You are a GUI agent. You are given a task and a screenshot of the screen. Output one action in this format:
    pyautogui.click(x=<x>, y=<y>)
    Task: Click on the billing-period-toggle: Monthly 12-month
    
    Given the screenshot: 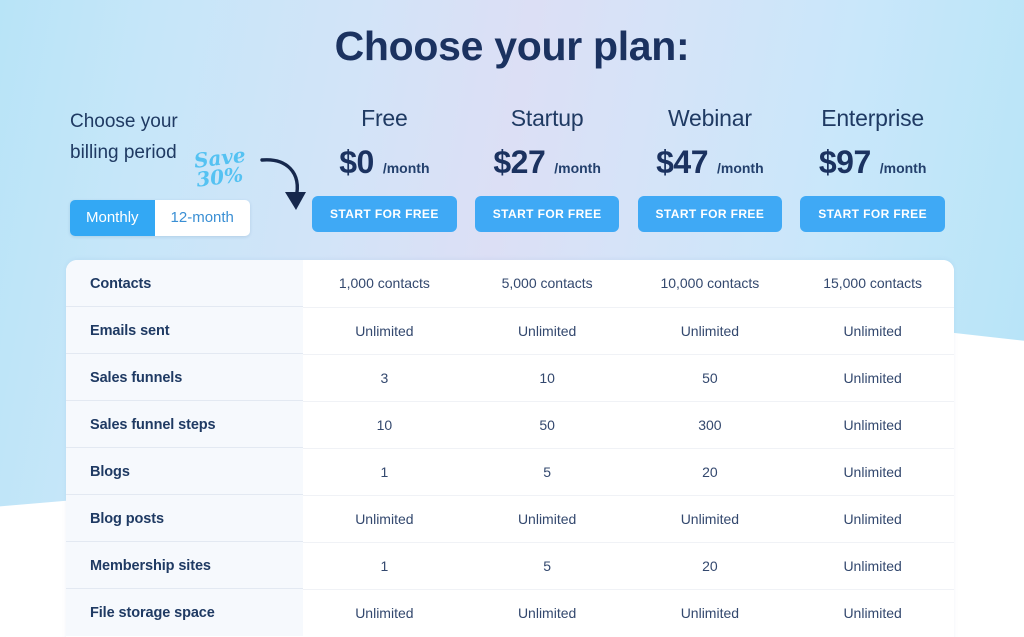 What is the action you would take?
    pyautogui.click(x=160, y=218)
    